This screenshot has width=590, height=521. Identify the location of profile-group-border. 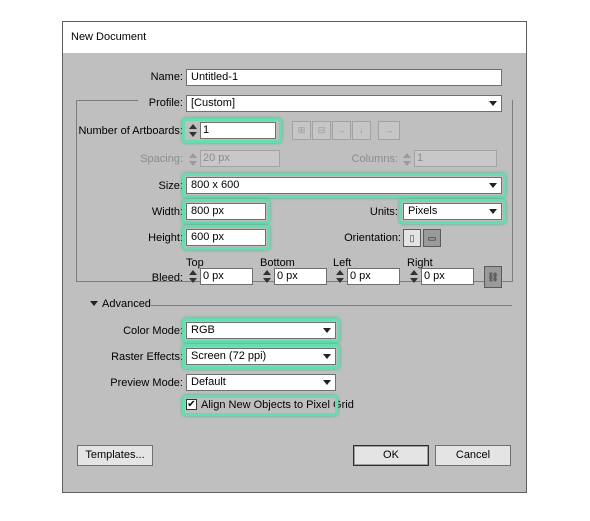
(512, 191).